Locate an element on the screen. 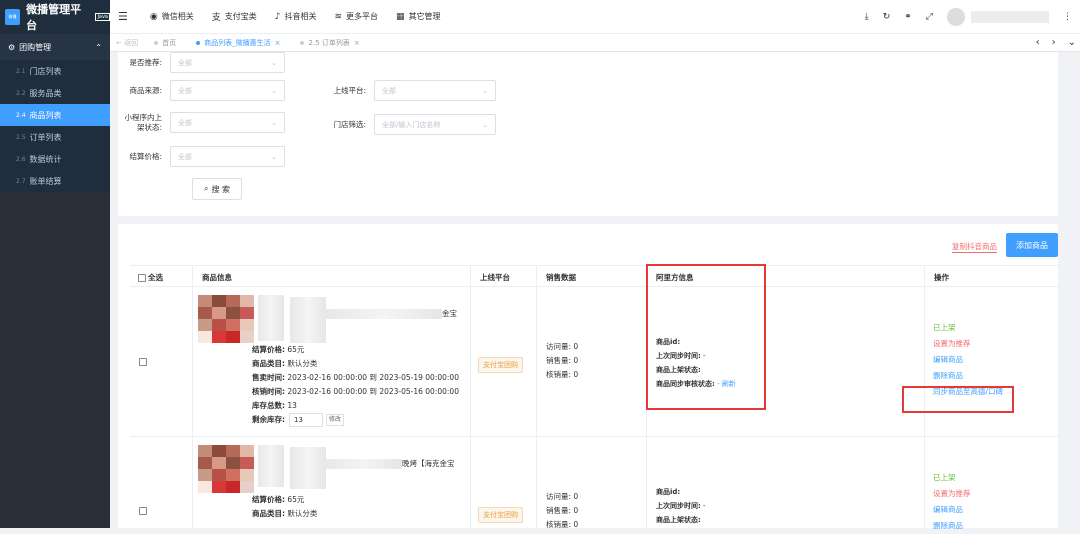 This screenshot has height=534, width=1080. filter-platform: 上线平台: 全部 ⌄ is located at coordinates (409, 90).